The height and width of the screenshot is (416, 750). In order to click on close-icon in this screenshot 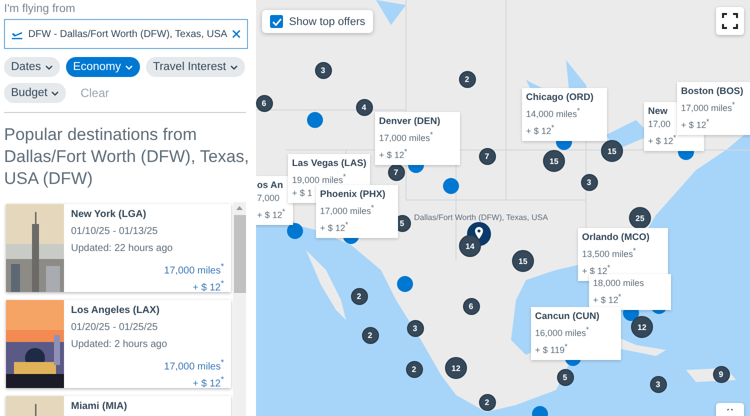, I will do `click(236, 34)`.